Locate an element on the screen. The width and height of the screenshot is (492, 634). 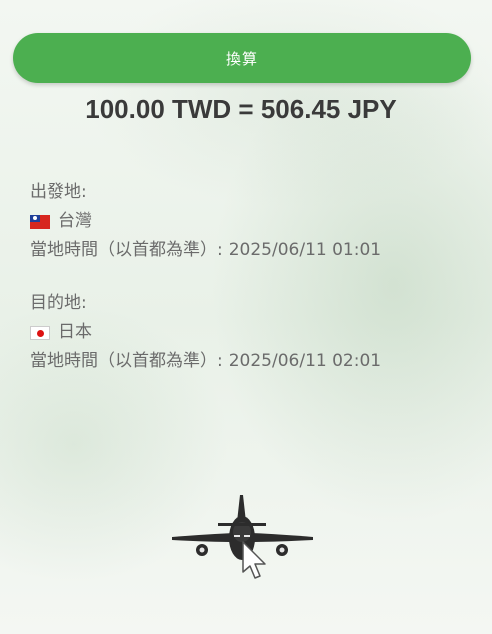
destination-section: 目的地: 日本 當地時間（以首都為準）: 2025/06/11 02:01 is located at coordinates (205, 332).